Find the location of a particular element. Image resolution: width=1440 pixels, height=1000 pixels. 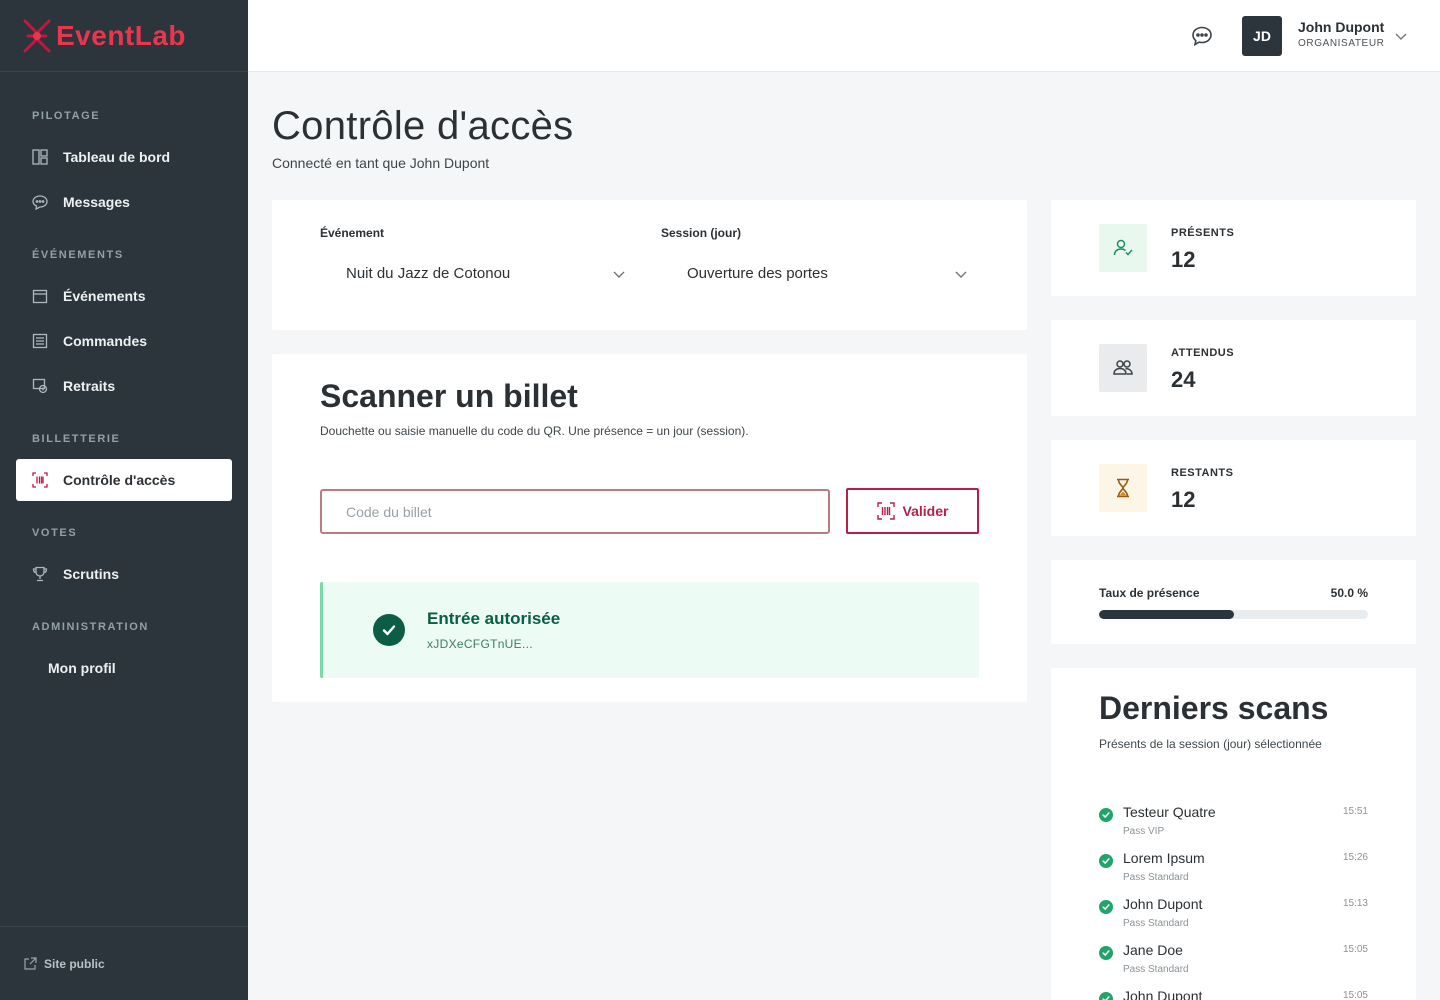

sidebar-item-label: Événements is located at coordinates (104, 296).